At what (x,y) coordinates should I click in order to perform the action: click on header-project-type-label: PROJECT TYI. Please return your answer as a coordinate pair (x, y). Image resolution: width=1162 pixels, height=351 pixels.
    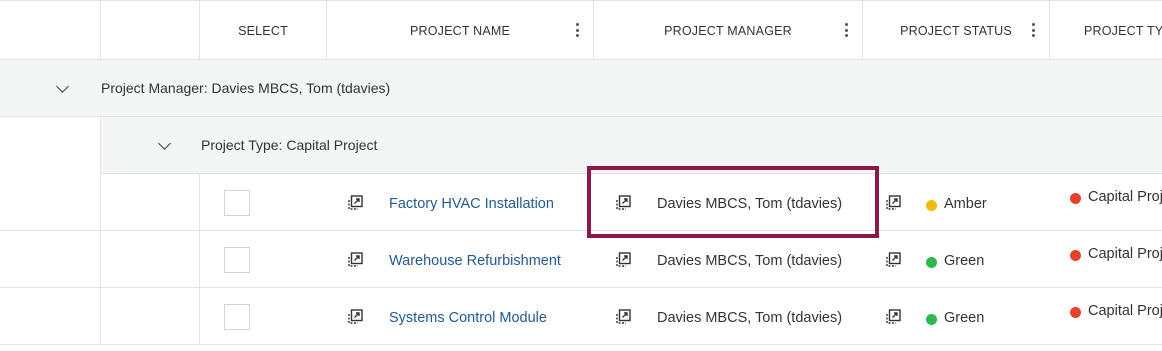
    Looking at the image, I should click on (1123, 30).